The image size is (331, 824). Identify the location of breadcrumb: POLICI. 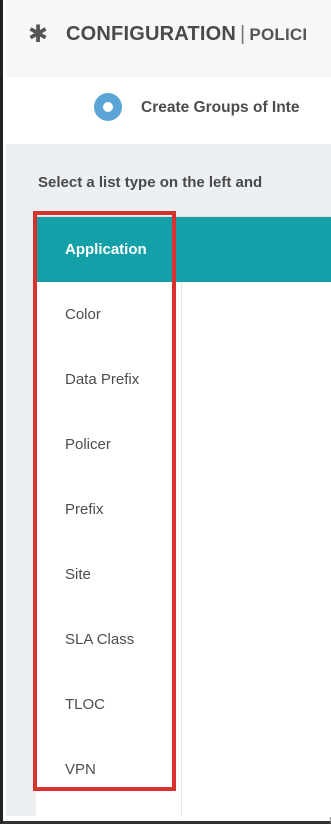
(278, 34).